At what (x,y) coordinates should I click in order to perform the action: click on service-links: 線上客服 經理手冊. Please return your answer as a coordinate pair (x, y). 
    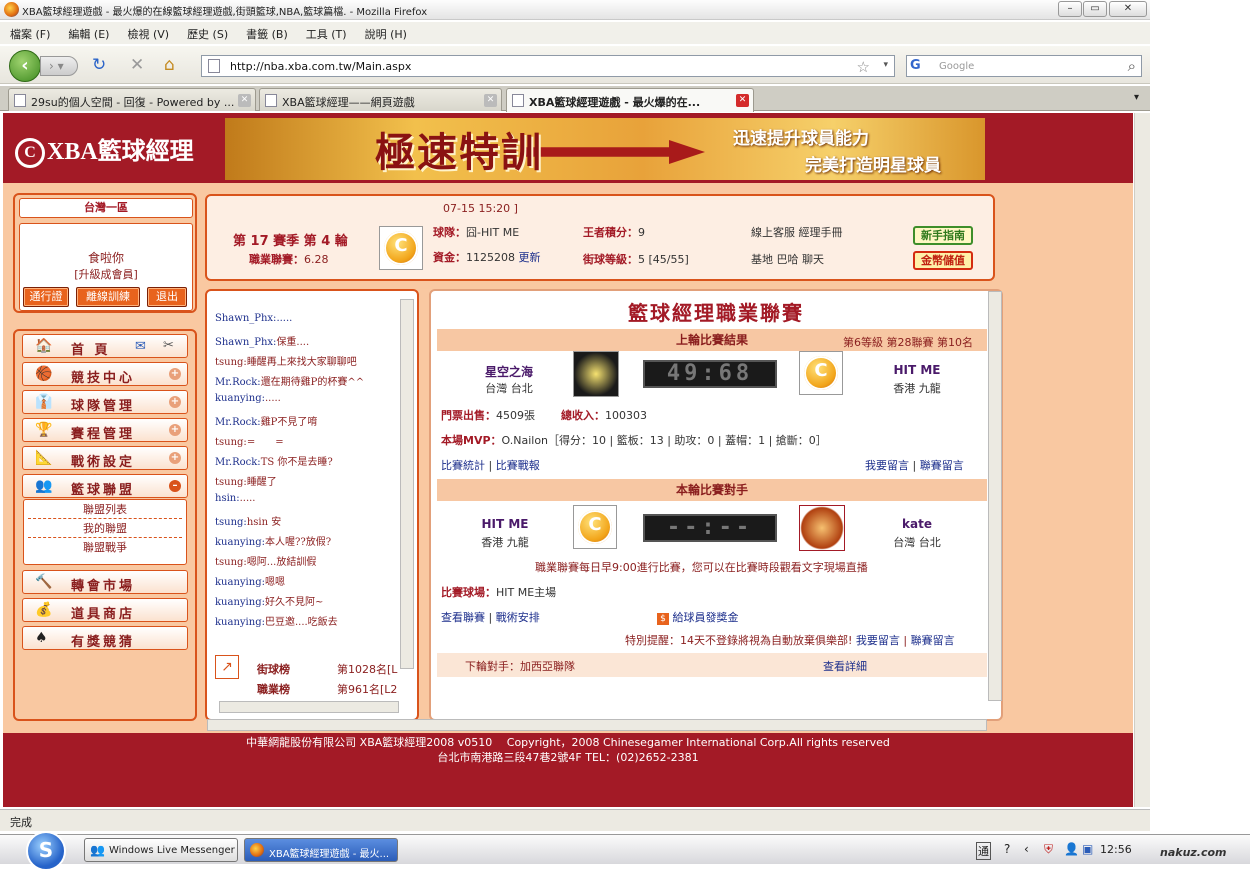
    Looking at the image, I should click on (797, 232).